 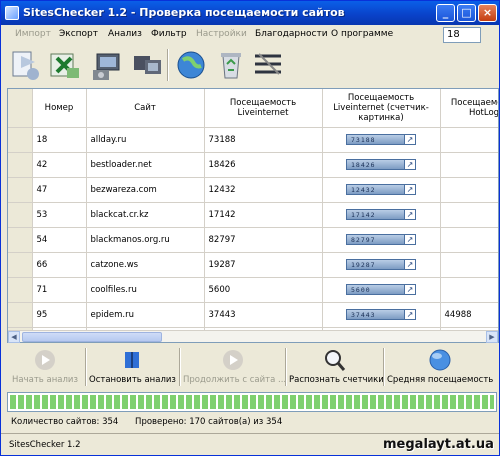 I want to click on table-row: 95 epidem.ru 37443 37443 ↗ 44988, so click(x=253, y=315).